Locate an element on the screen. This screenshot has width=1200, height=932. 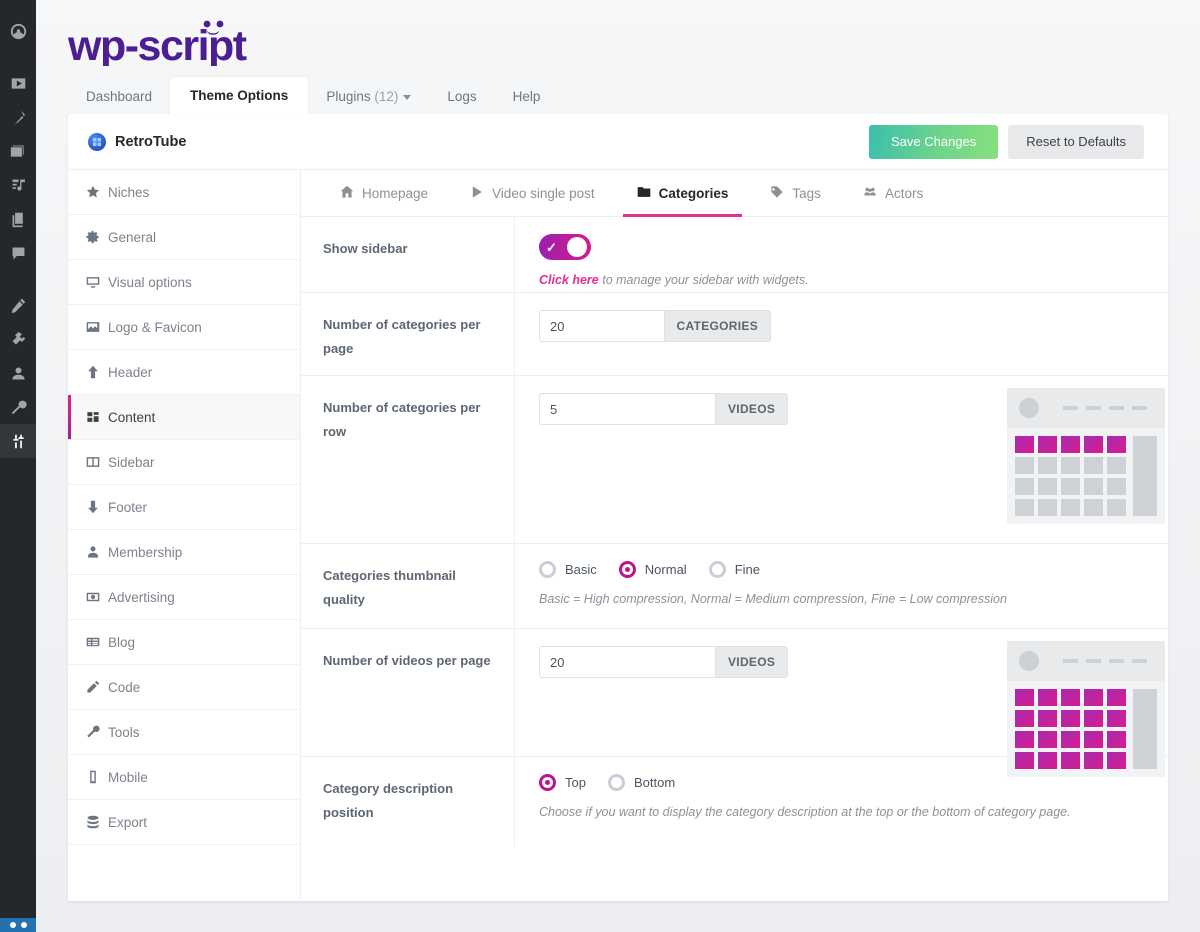
tab-categories: Categories is located at coordinates (683, 193).